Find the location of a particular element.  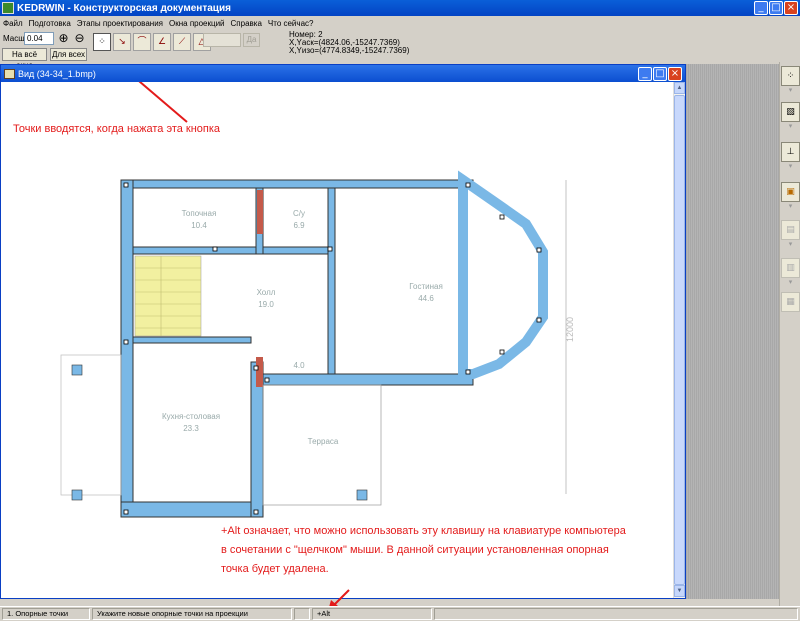

room-area-small: 4.0 is located at coordinates (299, 365).